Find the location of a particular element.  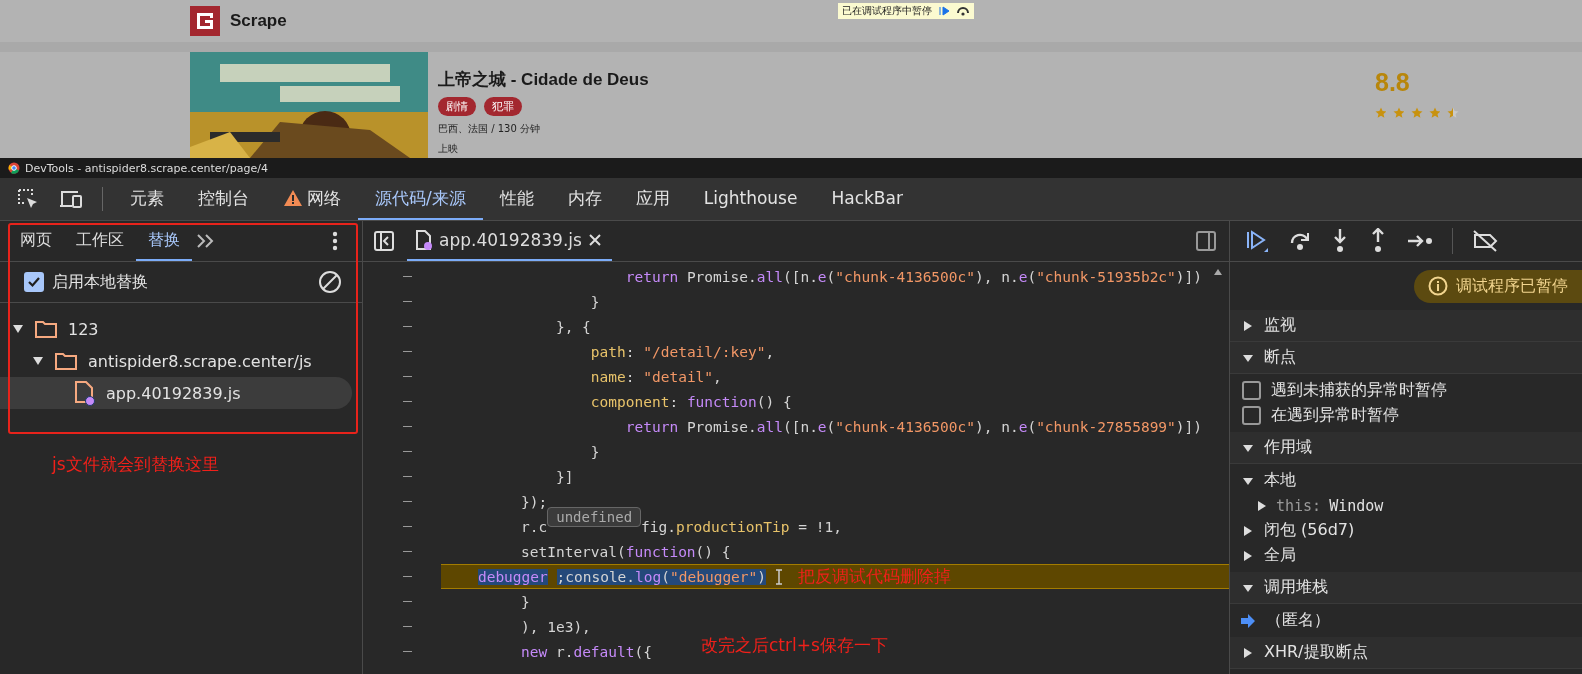

scope-label: 本地 is located at coordinates (1280, 480).